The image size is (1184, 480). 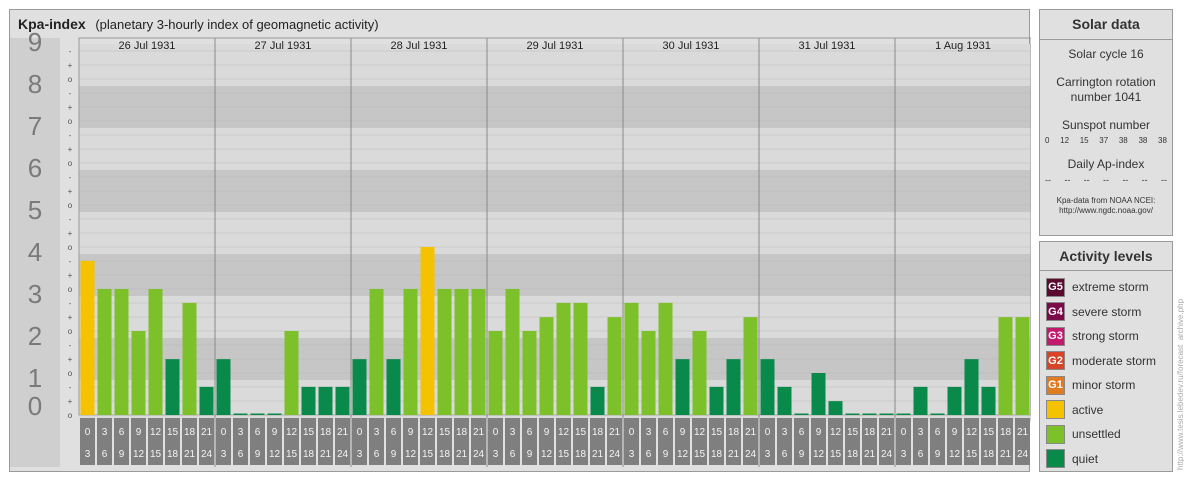 I want to click on y-level-label: 2, so click(x=35, y=336).